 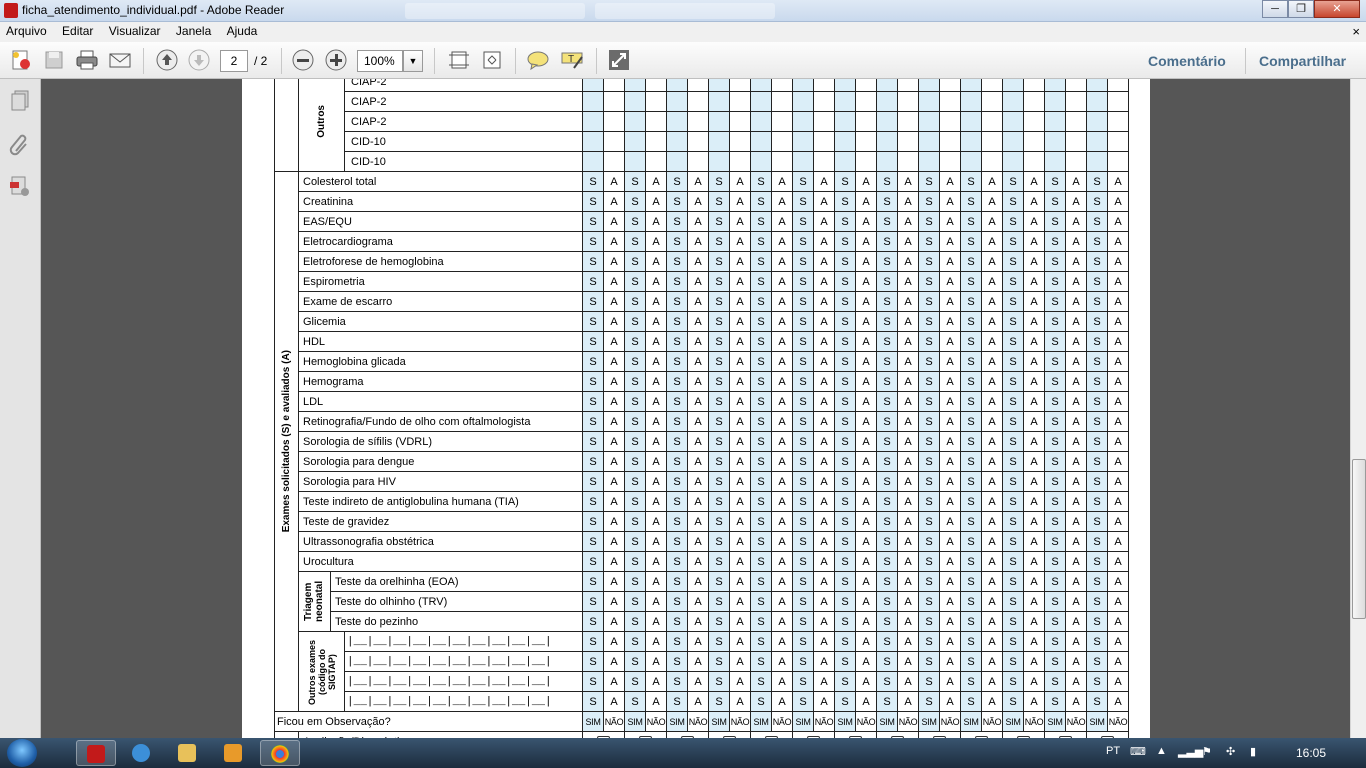 I want to click on action-center-icon: ⚑, so click(x=1207, y=751).